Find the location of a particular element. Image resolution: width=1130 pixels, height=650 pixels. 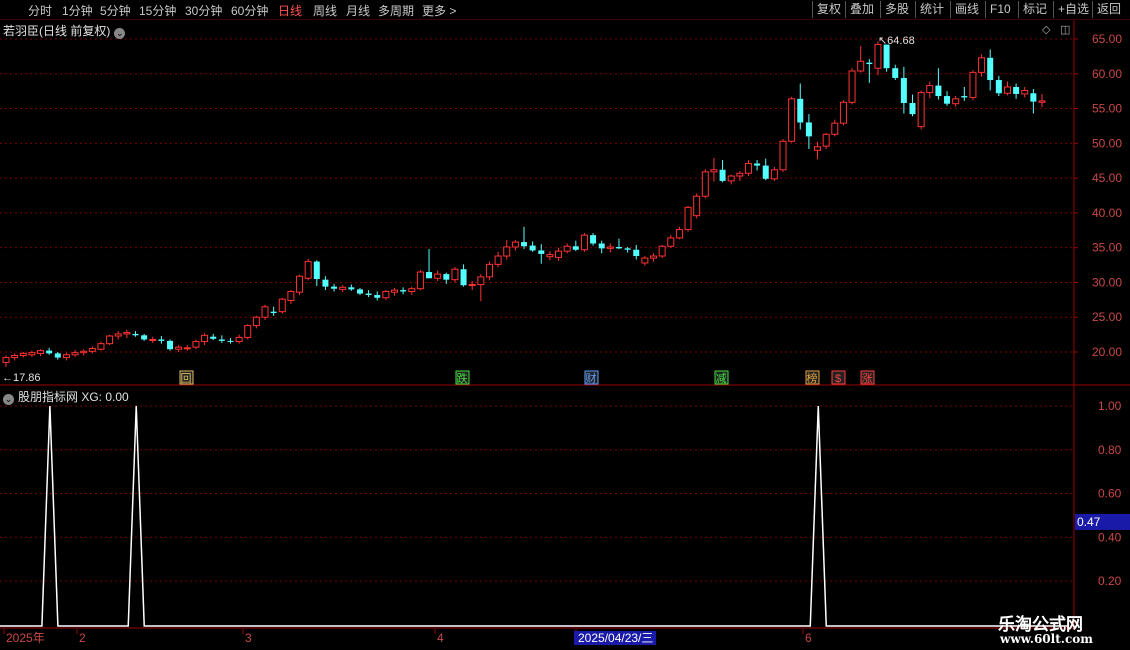

period-15min: 15分钟 is located at coordinates (157, 10).